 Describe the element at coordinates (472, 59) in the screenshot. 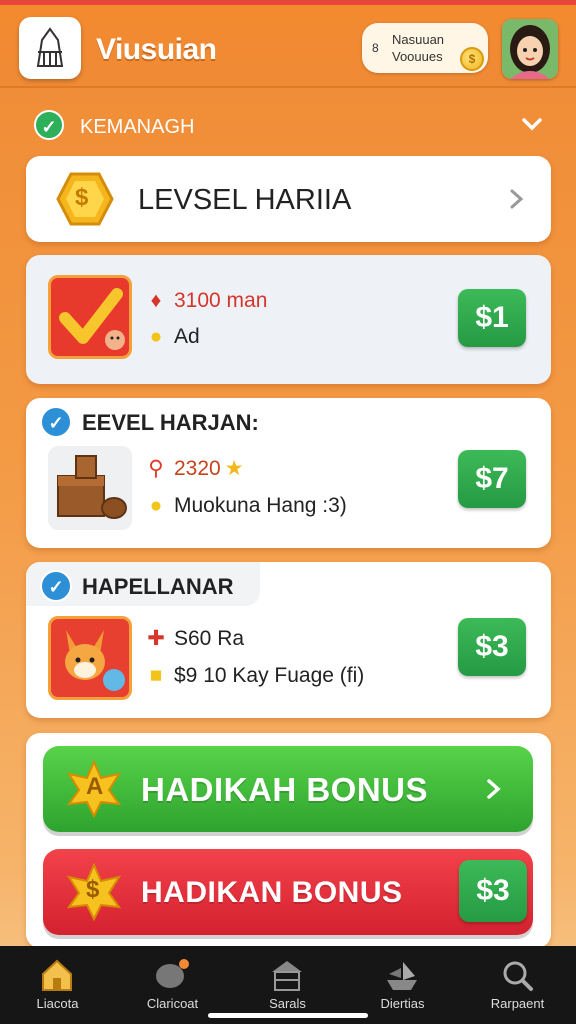

I see `coin-icon: $` at that location.